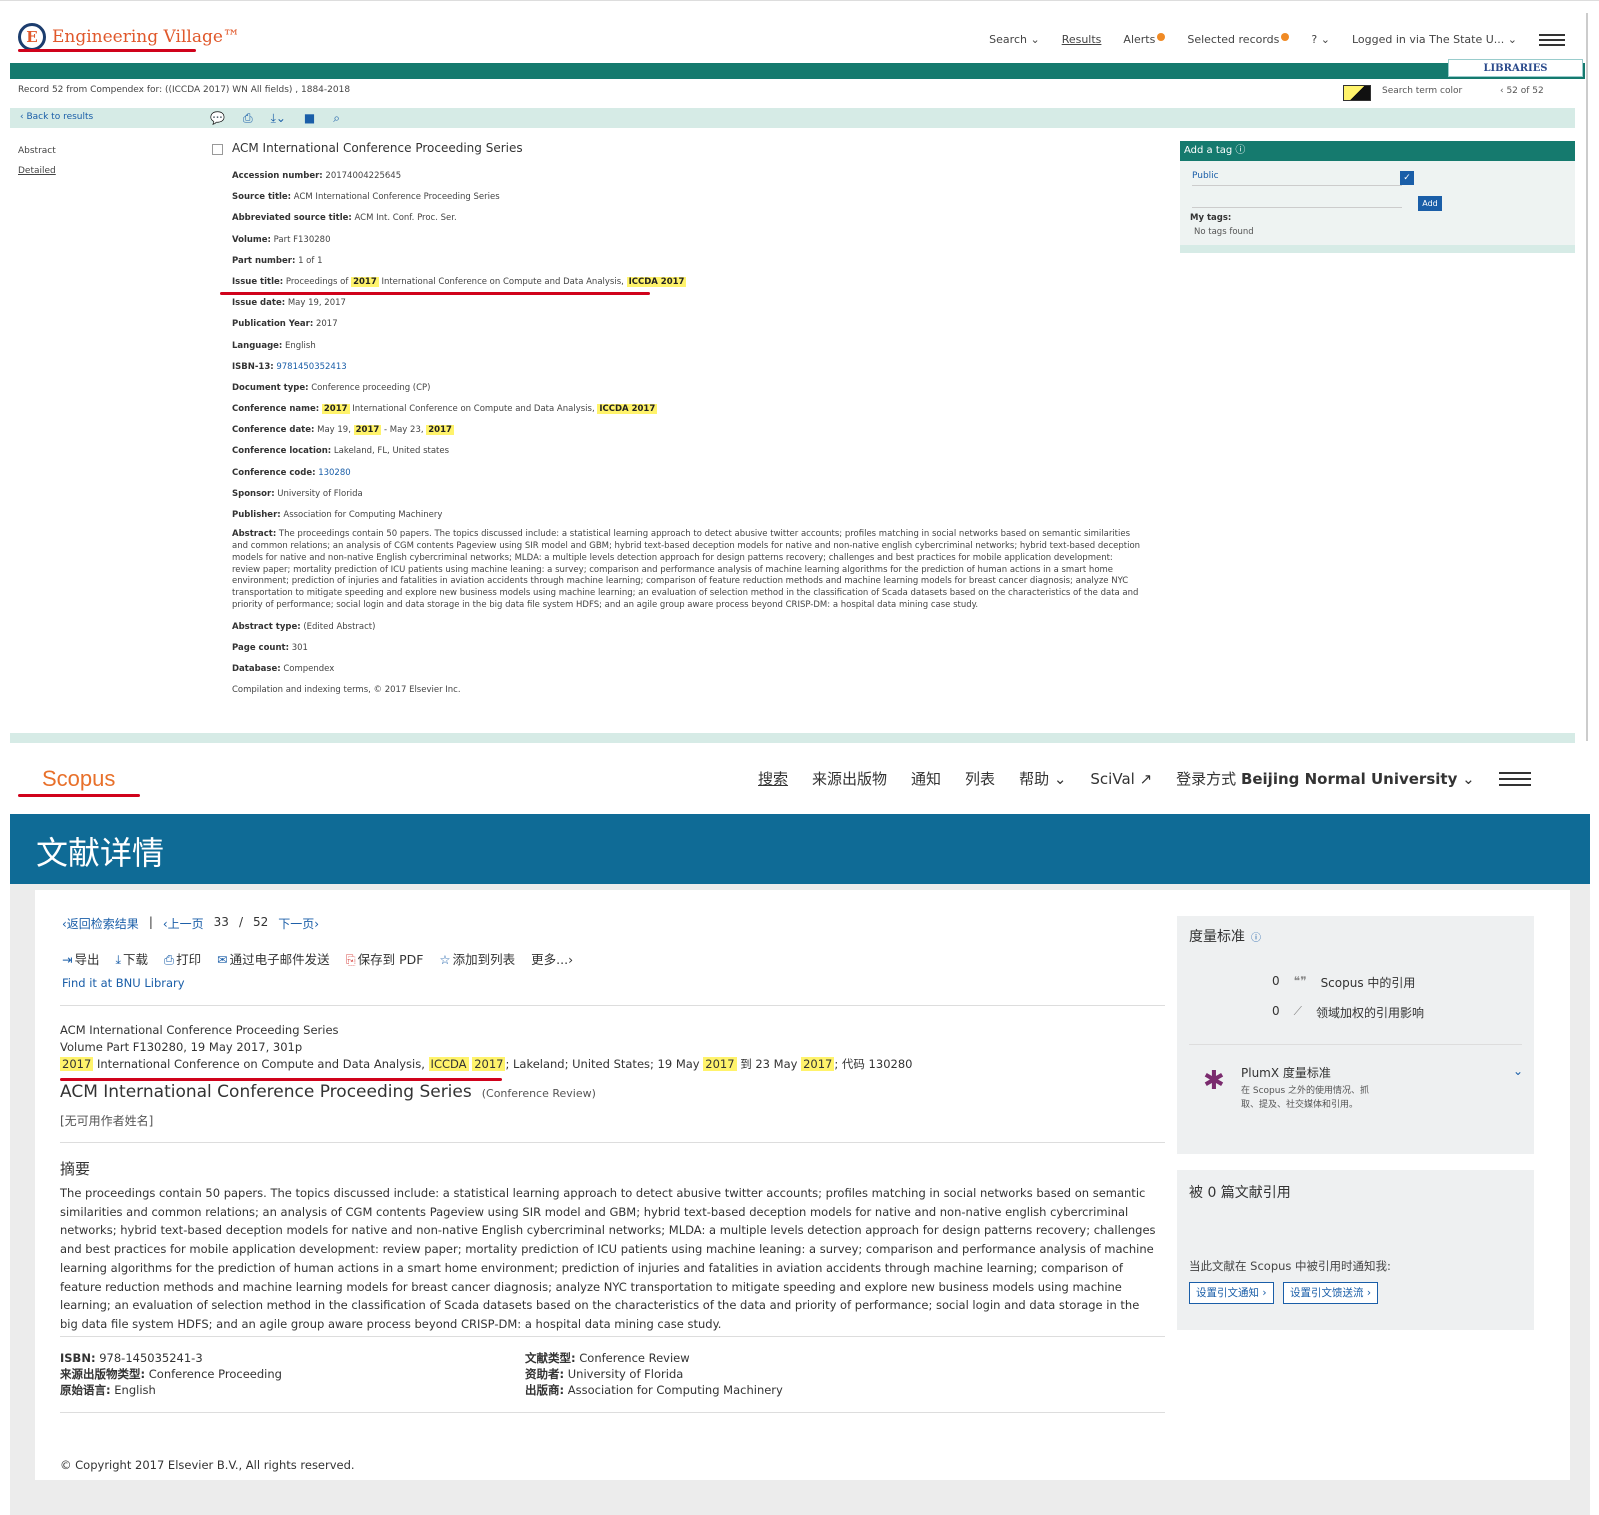 This screenshot has width=1599, height=1515. What do you see at coordinates (254, 534) in the screenshot?
I see `field-key: Abstract:` at bounding box center [254, 534].